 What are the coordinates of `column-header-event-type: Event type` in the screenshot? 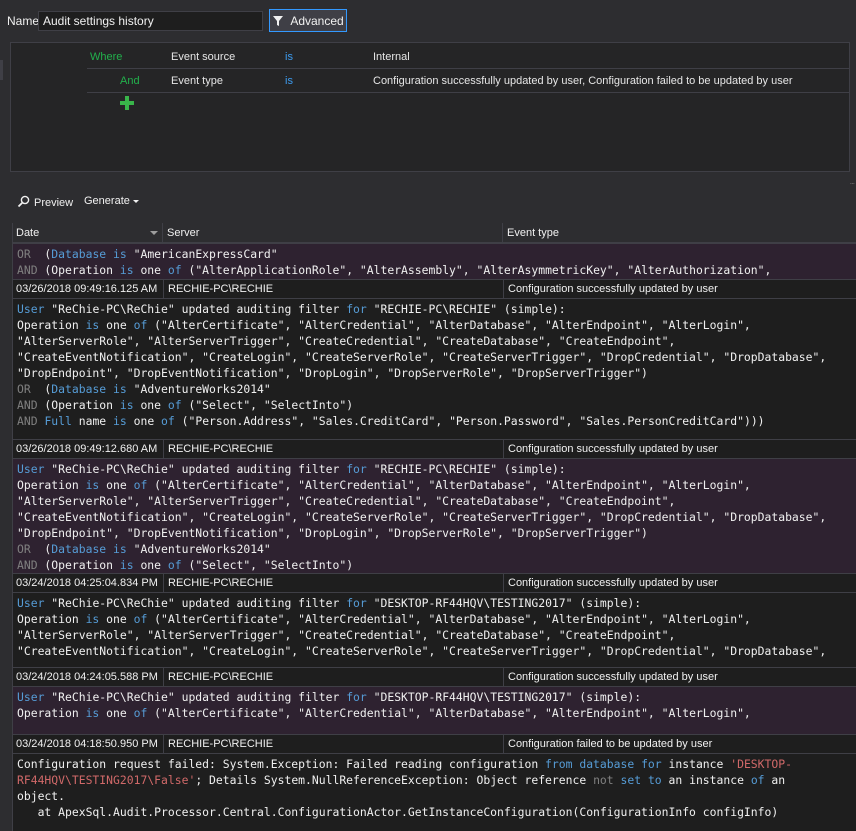 It's located at (679, 233).